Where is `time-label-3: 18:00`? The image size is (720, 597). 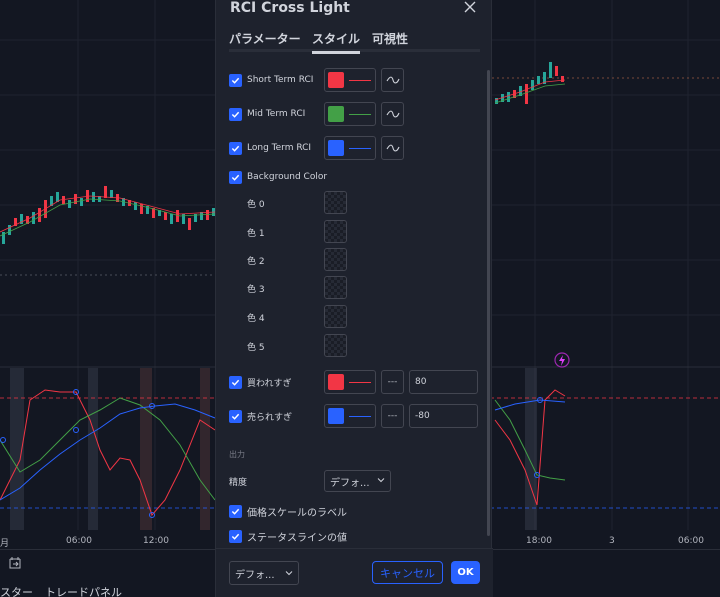 time-label-3: 18:00 is located at coordinates (539, 541).